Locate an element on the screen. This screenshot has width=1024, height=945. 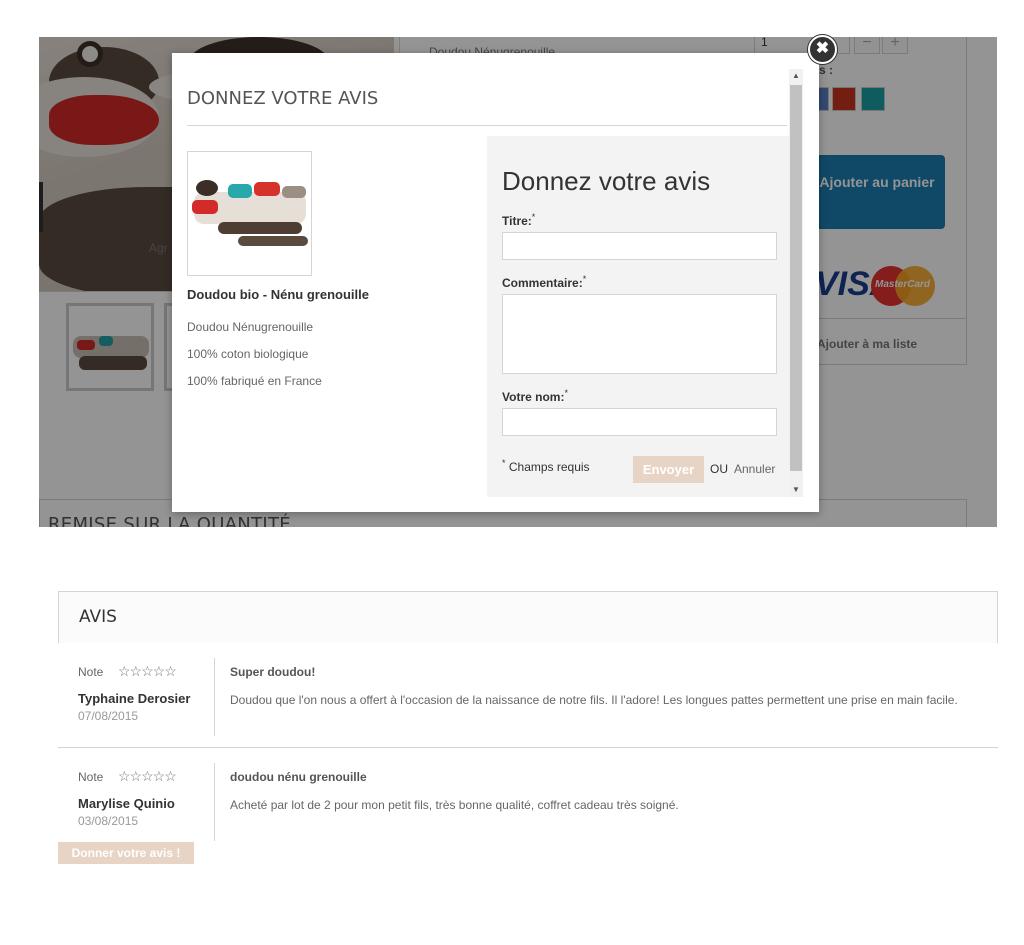
title-input is located at coordinates (639, 246).